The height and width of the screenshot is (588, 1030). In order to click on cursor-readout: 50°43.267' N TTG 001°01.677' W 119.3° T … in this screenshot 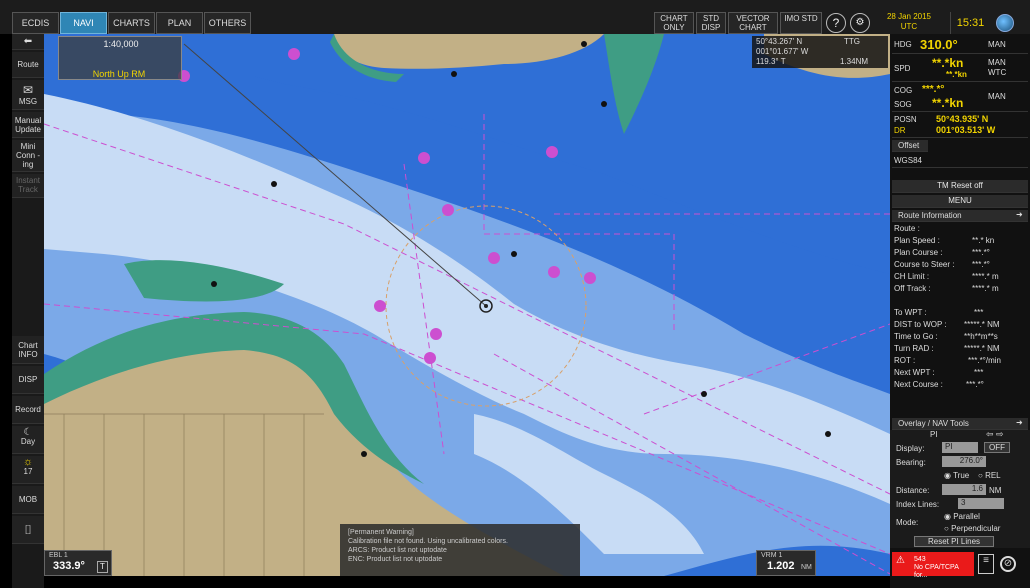, I will do `click(820, 52)`.